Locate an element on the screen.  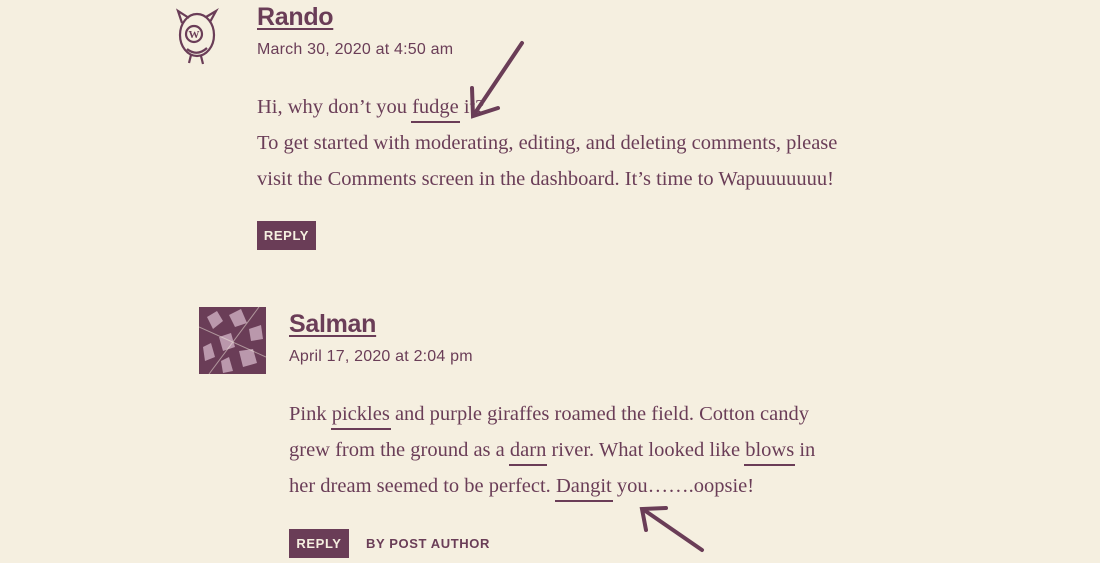
wapuu-avatar-icon: W is located at coordinates (197, 36).